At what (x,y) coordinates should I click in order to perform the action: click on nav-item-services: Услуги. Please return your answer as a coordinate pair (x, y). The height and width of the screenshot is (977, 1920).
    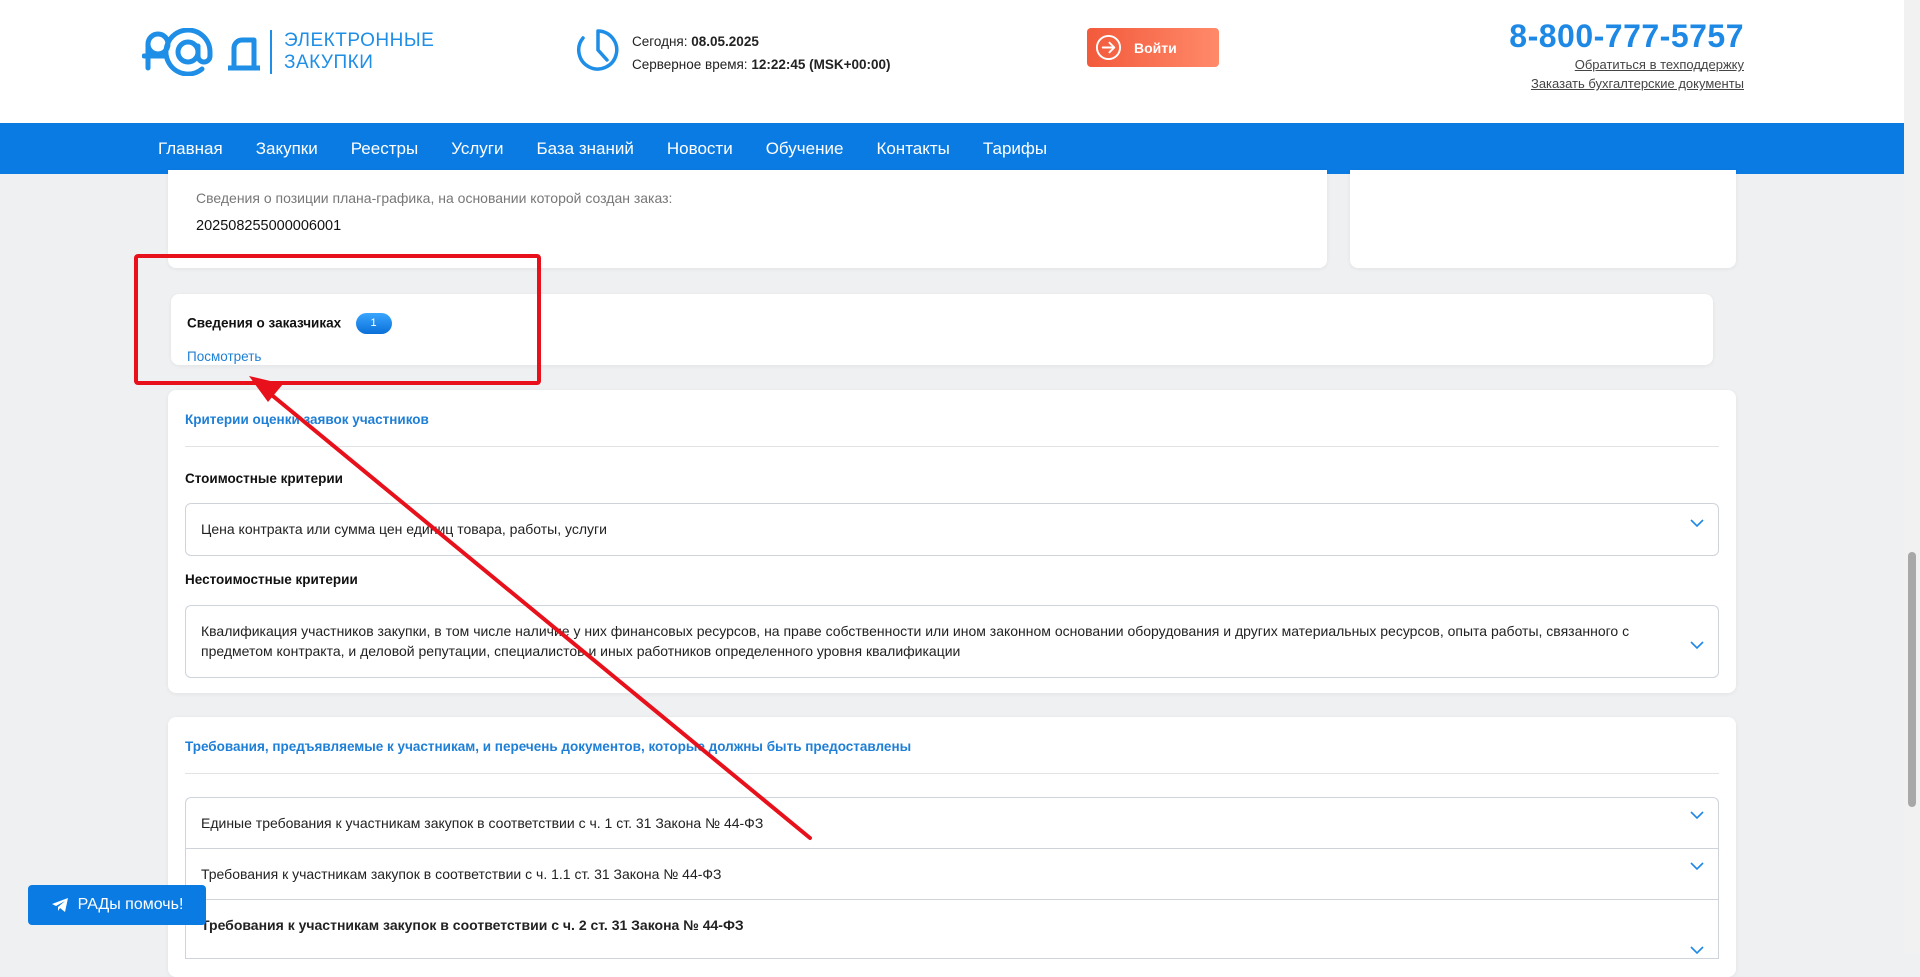
    Looking at the image, I should click on (477, 149).